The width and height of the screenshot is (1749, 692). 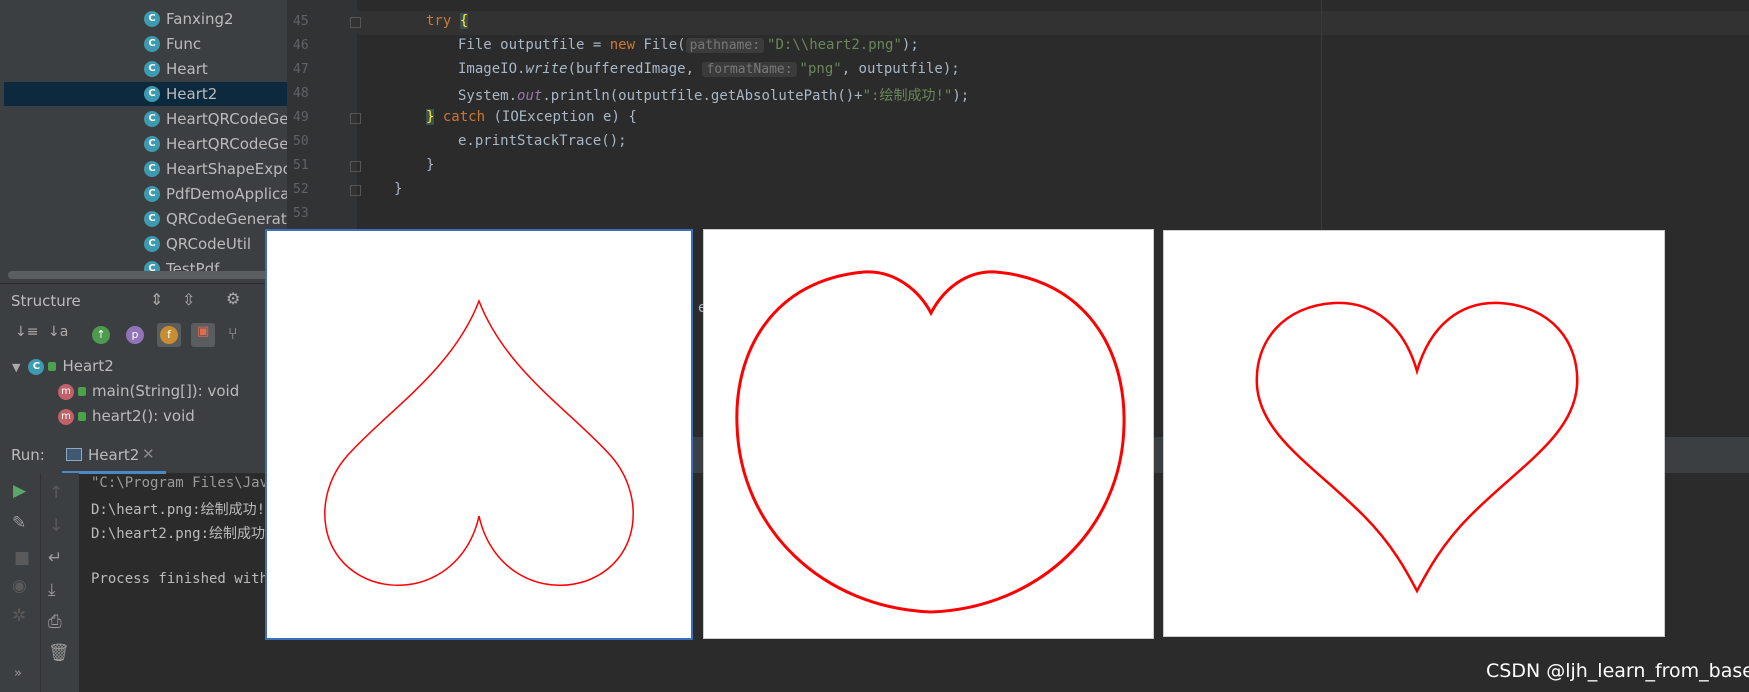 What do you see at coordinates (18, 673) in the screenshot?
I see `more-icon: »` at bounding box center [18, 673].